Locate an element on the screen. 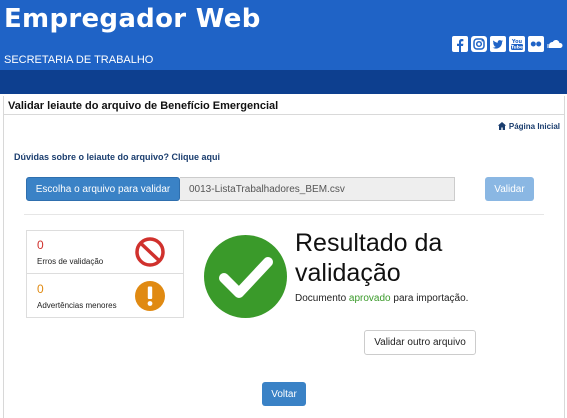 The image size is (567, 418). instagram-icon is located at coordinates (479, 44).